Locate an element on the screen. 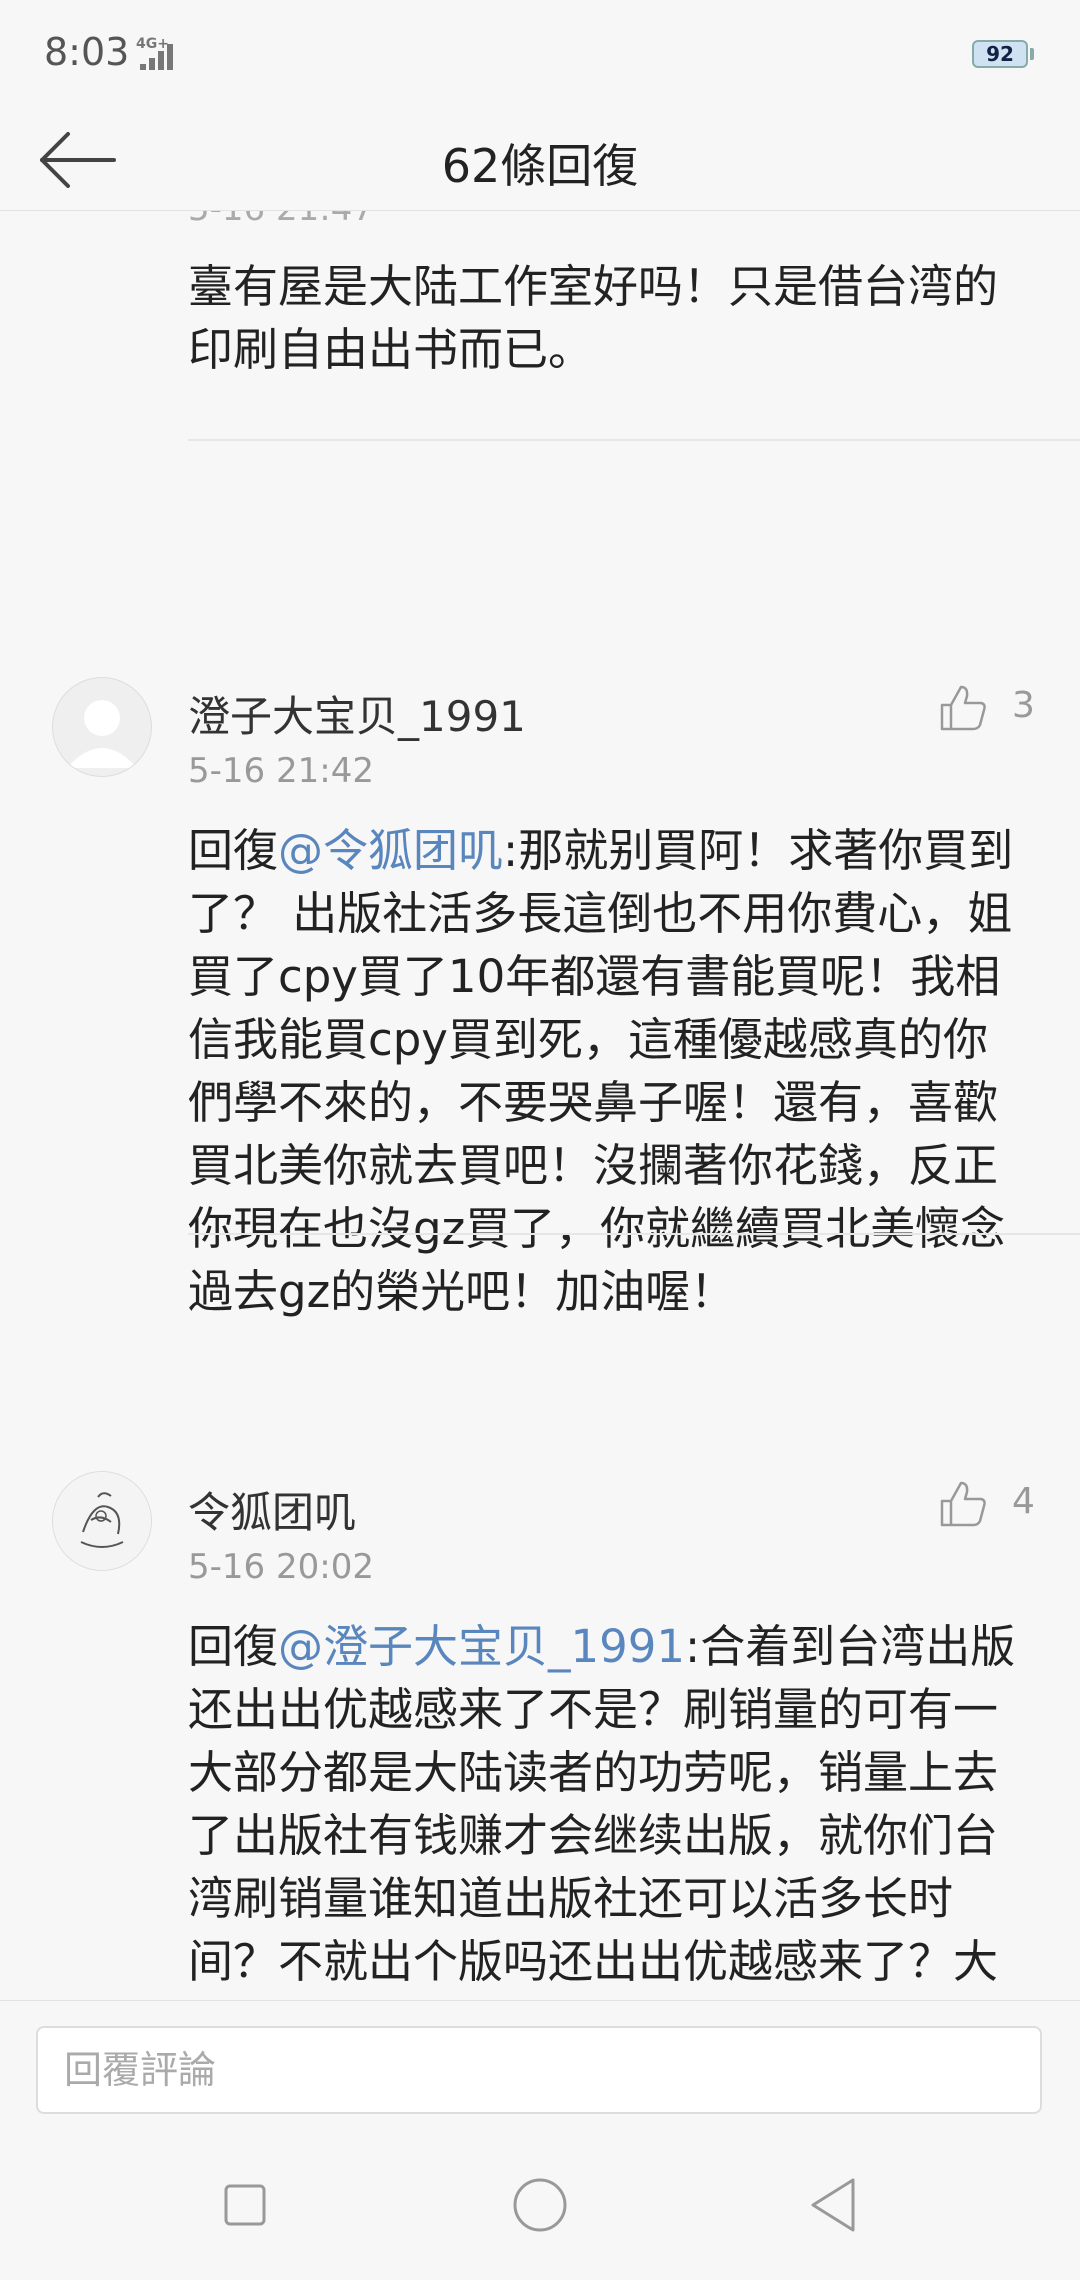  mention-link: @令狐团叽 is located at coordinates (390, 850).